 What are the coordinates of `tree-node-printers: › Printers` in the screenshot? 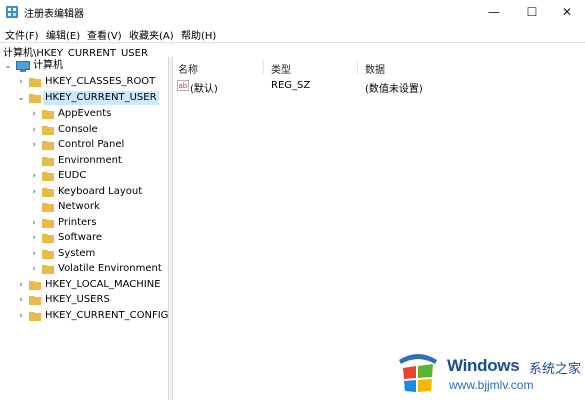 It's located at (84, 223).